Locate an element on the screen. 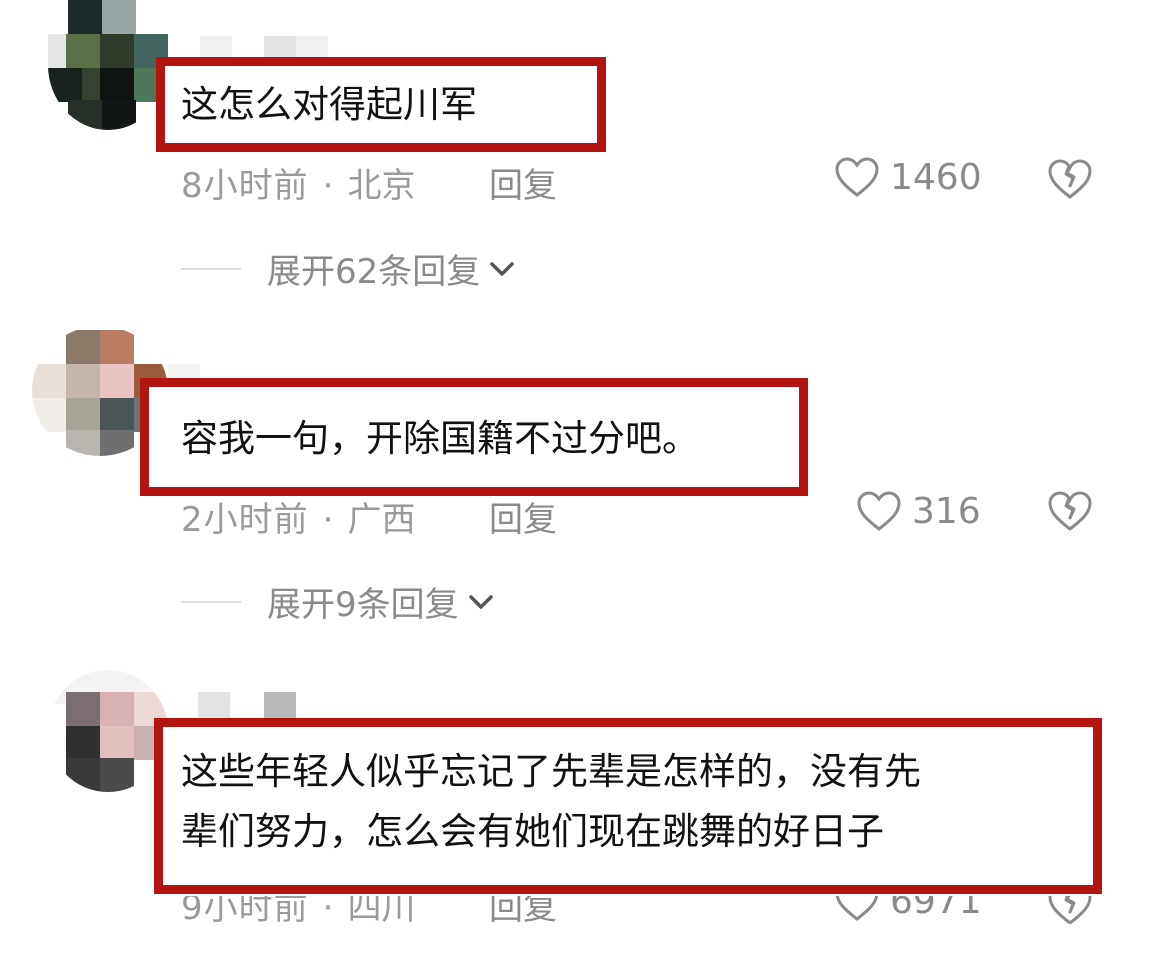 The width and height of the screenshot is (1152, 957). like-count: 6971 is located at coordinates (936, 909).